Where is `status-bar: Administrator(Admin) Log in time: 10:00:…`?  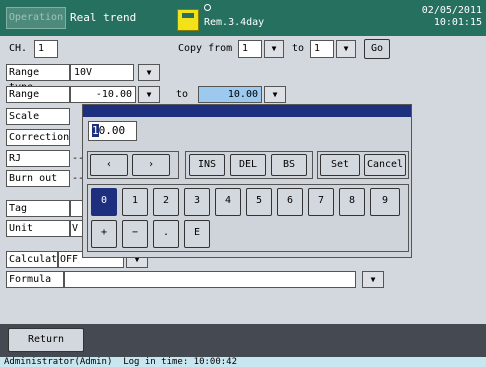 status-bar: Administrator(Admin) Log in time: 10:00:… is located at coordinates (243, 362).